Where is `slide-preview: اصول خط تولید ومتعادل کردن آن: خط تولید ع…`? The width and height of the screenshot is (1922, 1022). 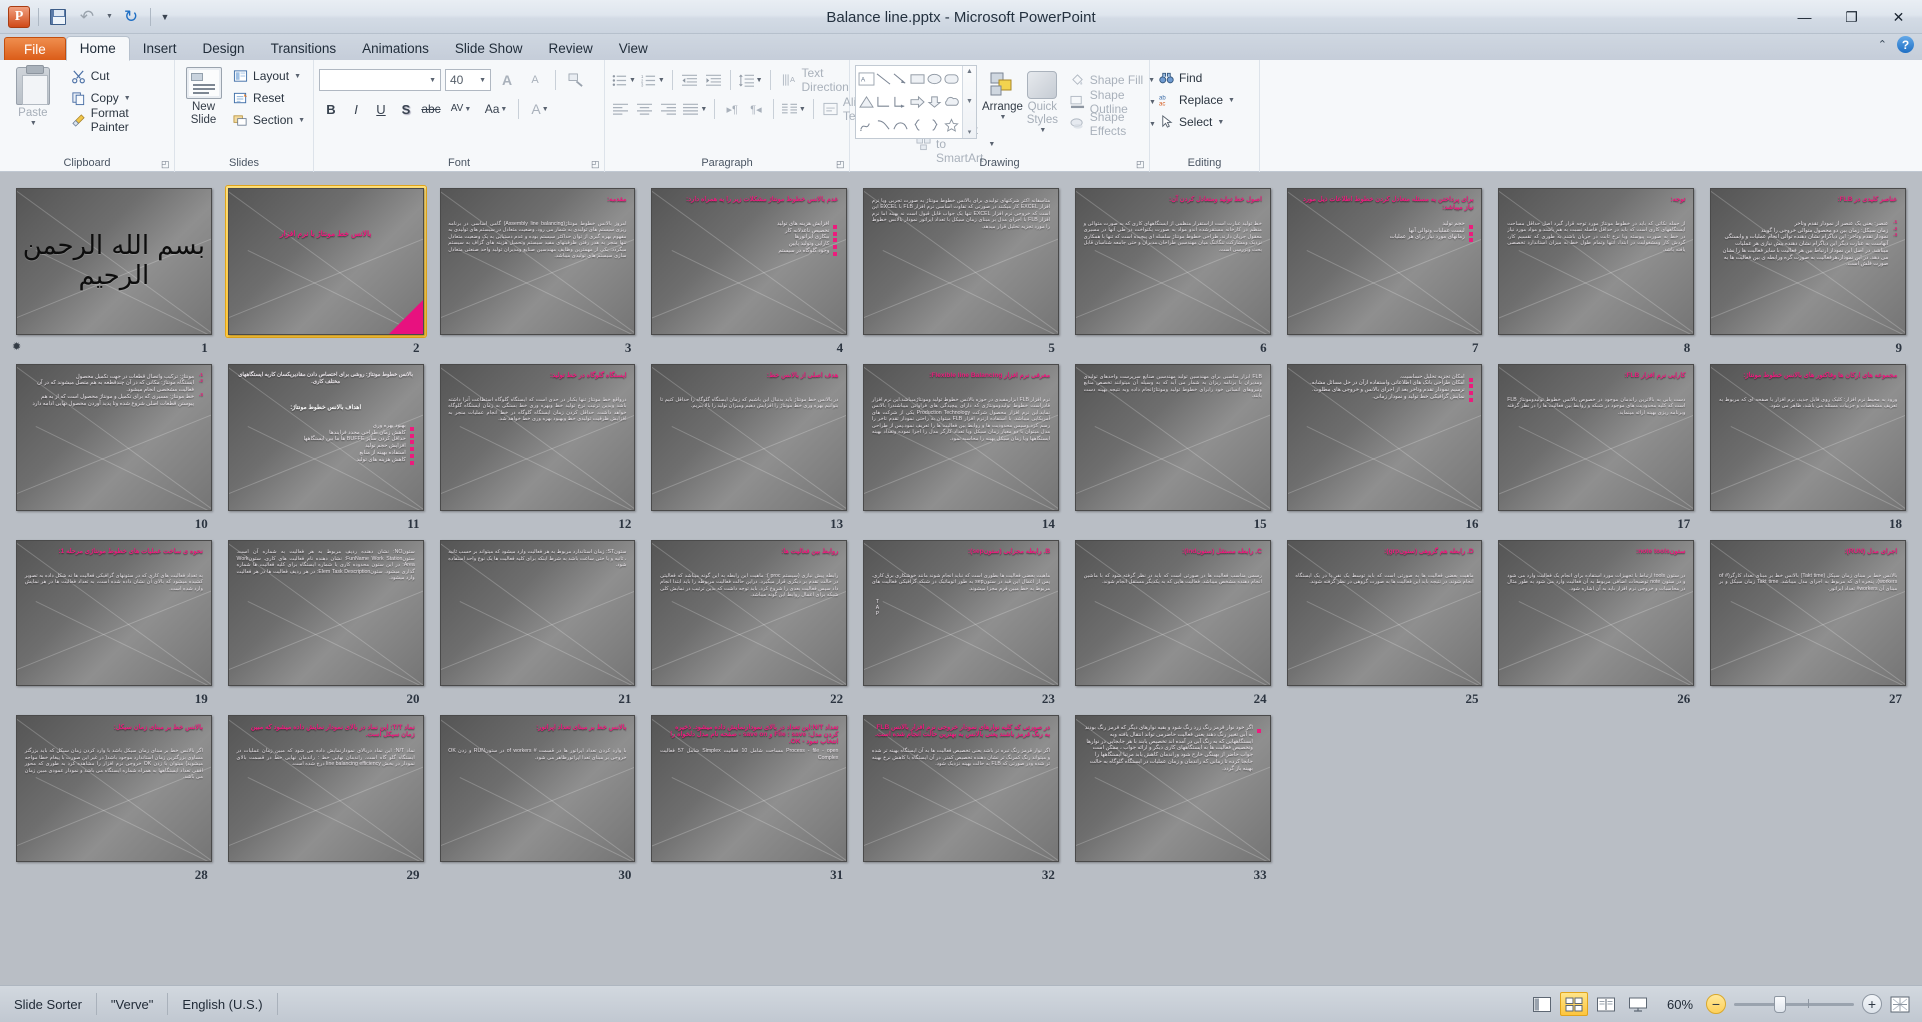 slide-preview: اصول خط تولید ومتعادل کردن آن: خط تولید ع… is located at coordinates (1172, 261).